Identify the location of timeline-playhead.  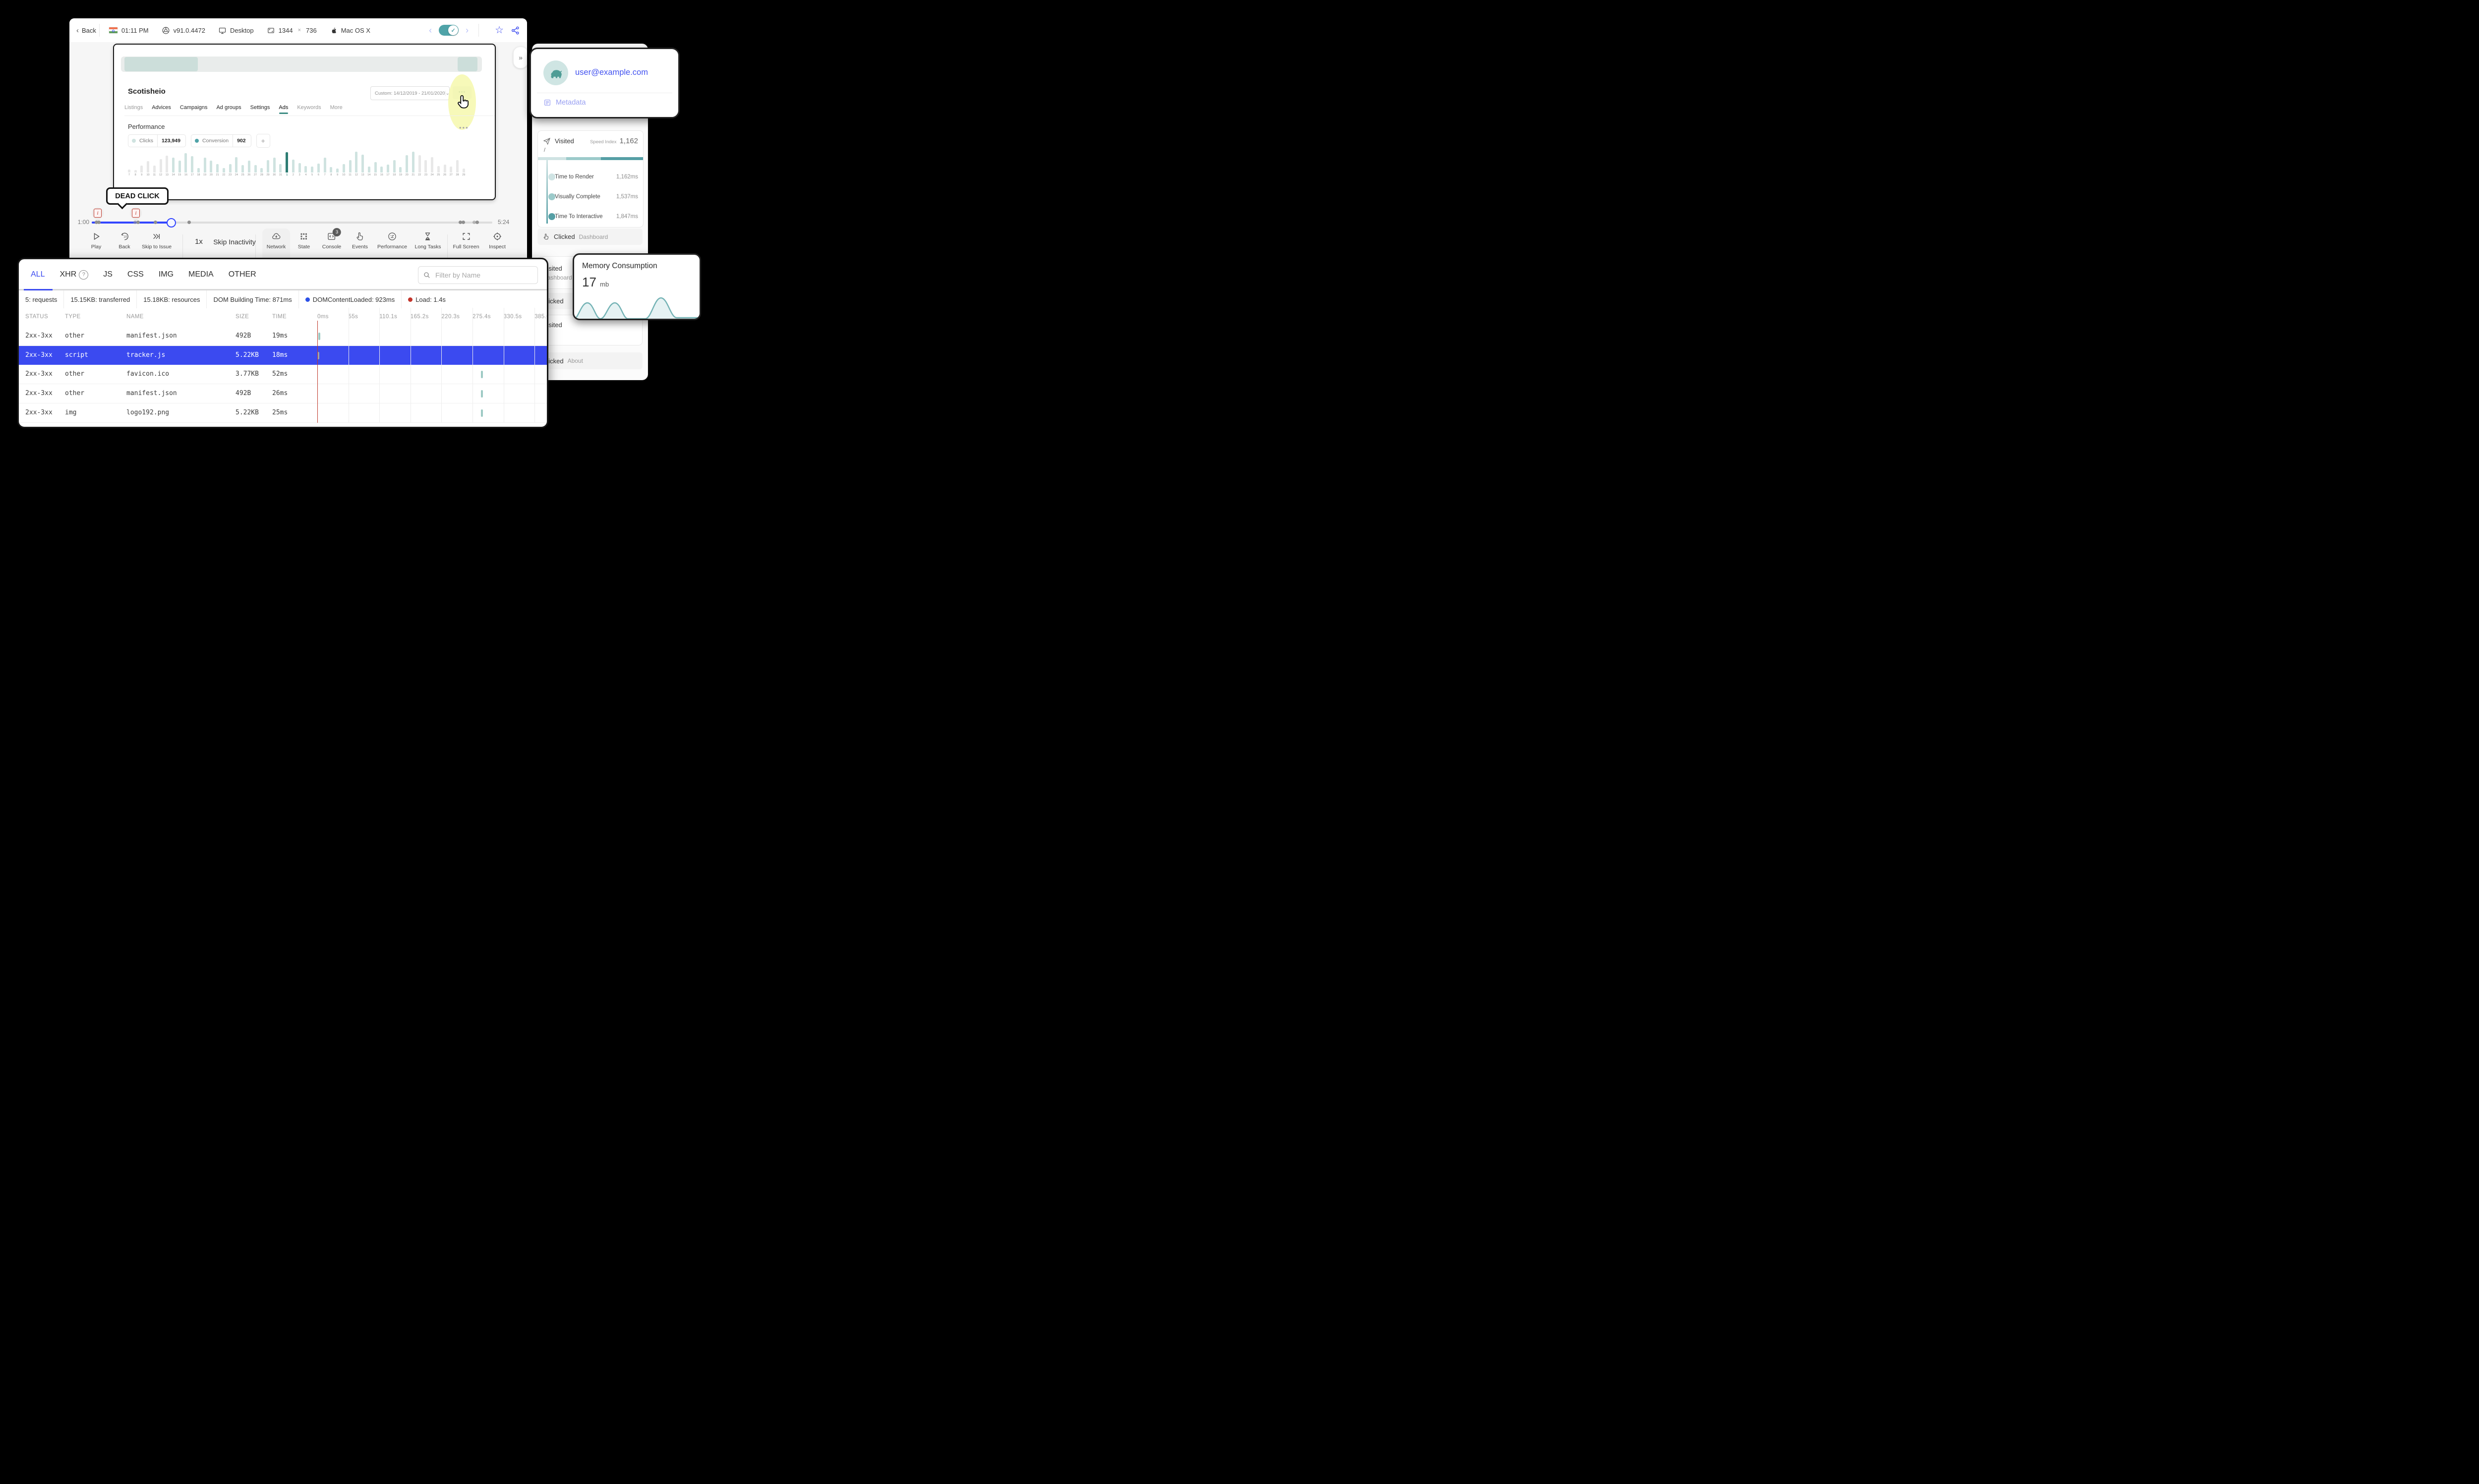
(171, 223).